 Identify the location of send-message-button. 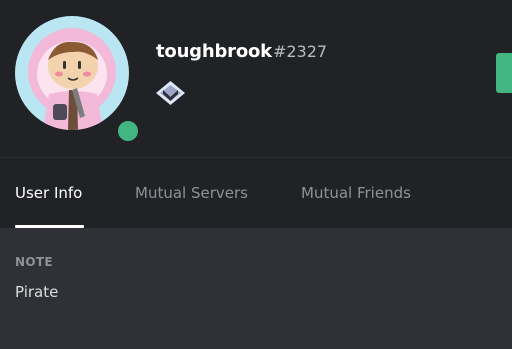
(504, 73).